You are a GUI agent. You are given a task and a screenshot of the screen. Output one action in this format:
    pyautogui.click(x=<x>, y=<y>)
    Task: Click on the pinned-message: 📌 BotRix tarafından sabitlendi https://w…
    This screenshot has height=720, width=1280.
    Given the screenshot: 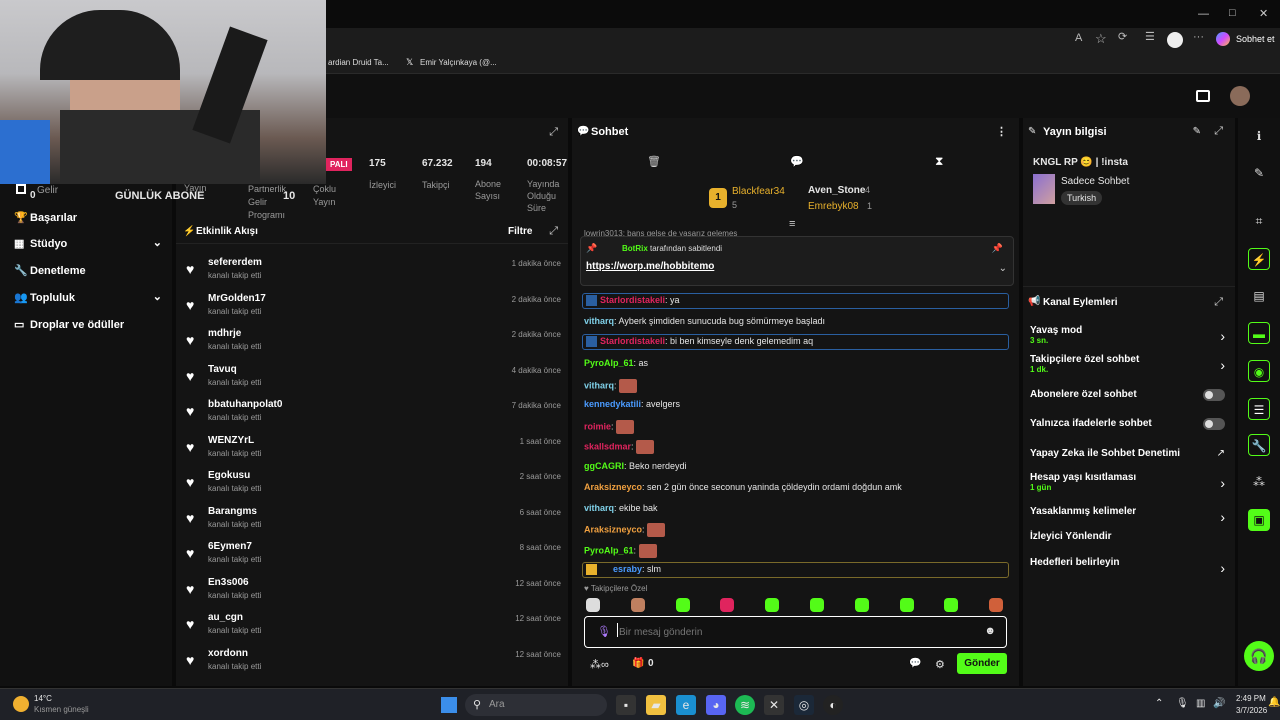 What is the action you would take?
    pyautogui.click(x=797, y=261)
    